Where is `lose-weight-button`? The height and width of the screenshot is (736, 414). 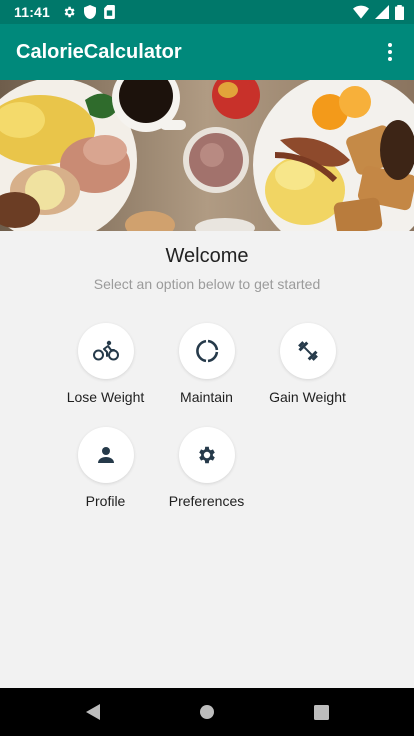
lose-weight-button is located at coordinates (105, 351).